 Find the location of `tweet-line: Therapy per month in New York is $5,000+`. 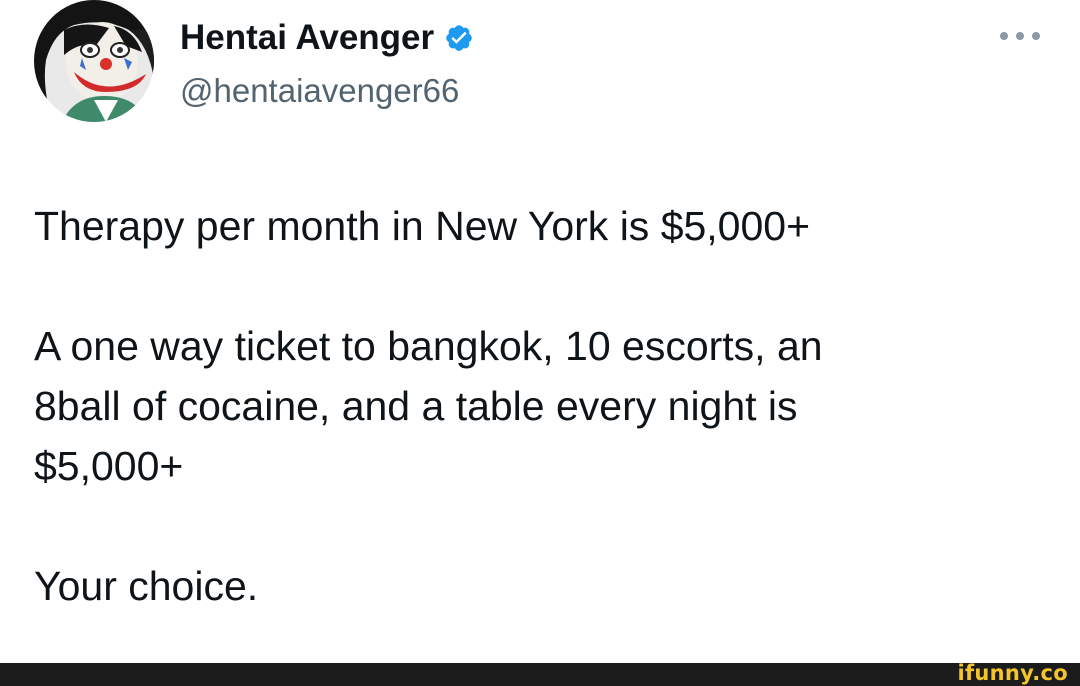

tweet-line: Therapy per month in New York is $5,000+ is located at coordinates (422, 226).